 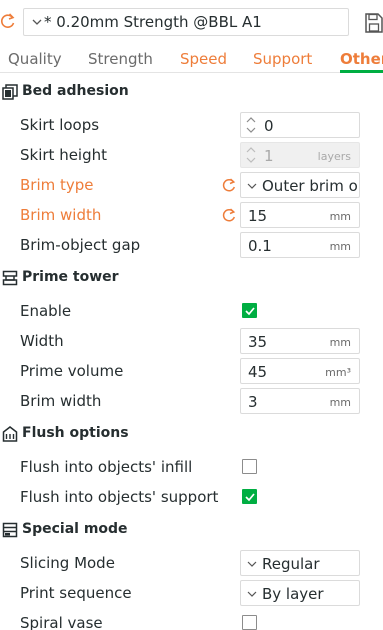 I want to click on tab-others: Others, so click(x=361, y=59).